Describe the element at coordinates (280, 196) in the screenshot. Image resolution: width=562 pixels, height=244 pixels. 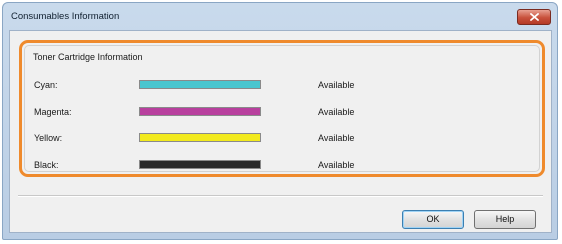
I see `separator-line` at that location.